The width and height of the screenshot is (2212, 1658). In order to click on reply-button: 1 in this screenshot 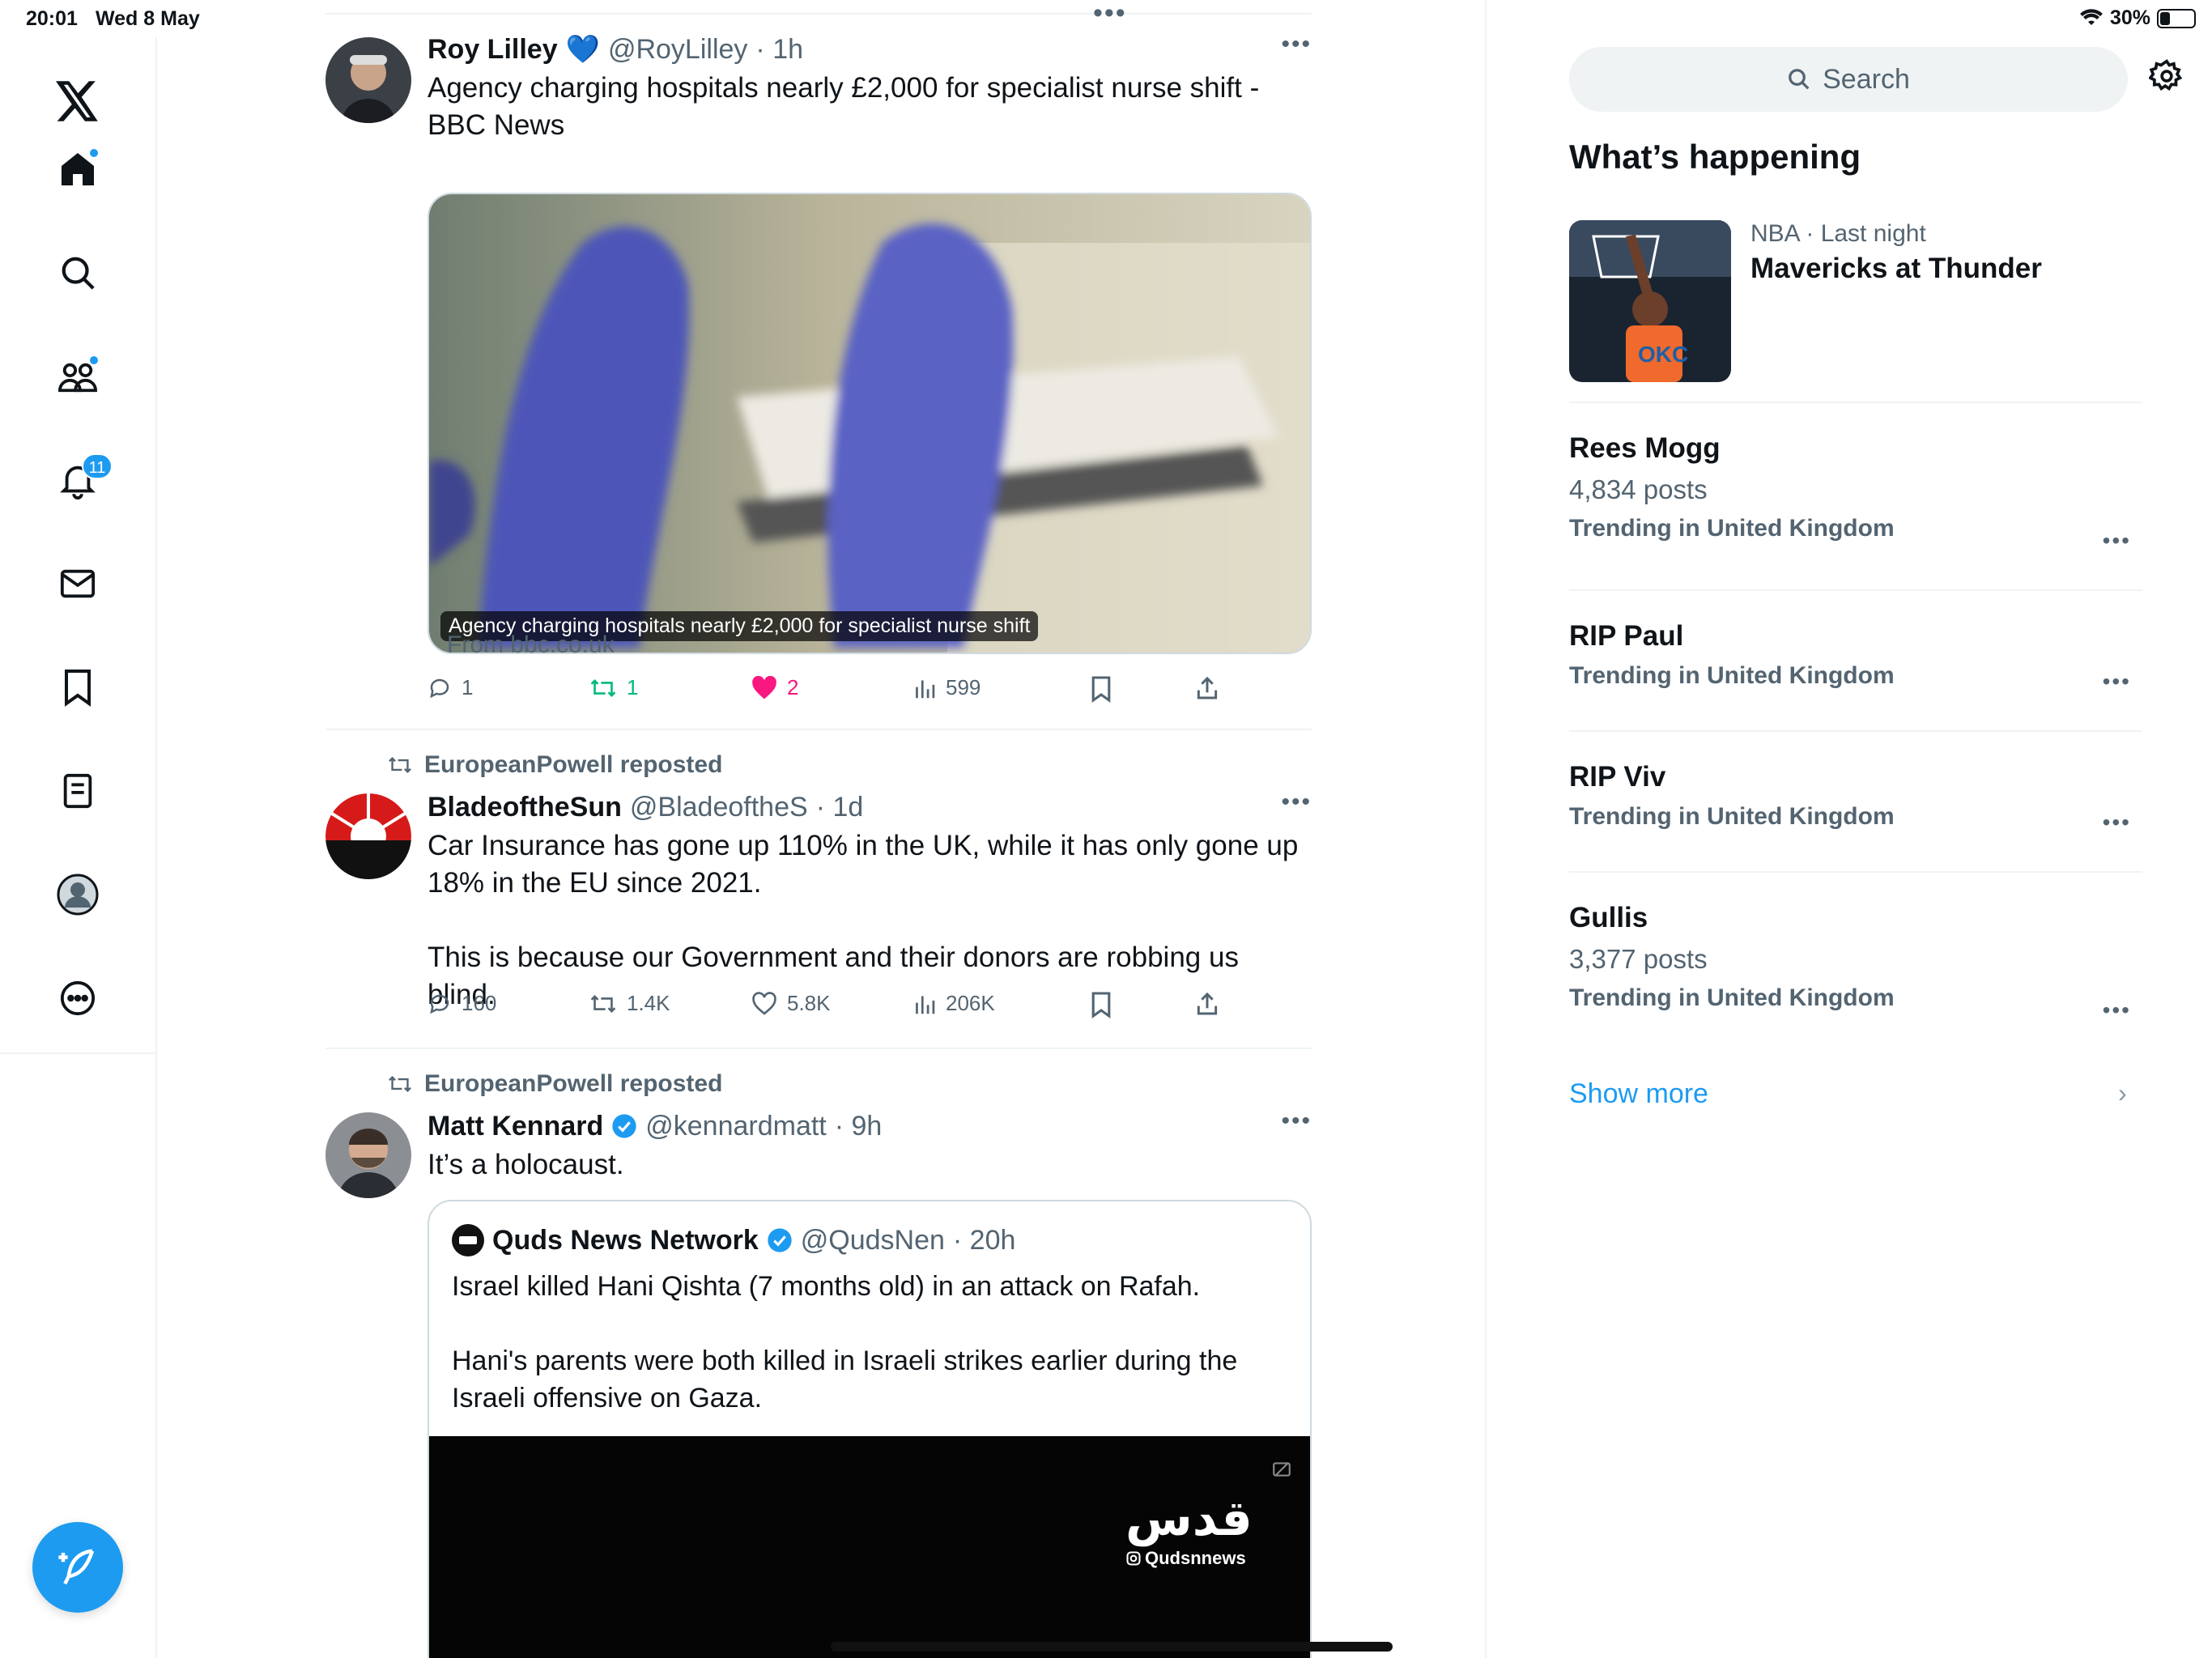, I will do `click(451, 687)`.